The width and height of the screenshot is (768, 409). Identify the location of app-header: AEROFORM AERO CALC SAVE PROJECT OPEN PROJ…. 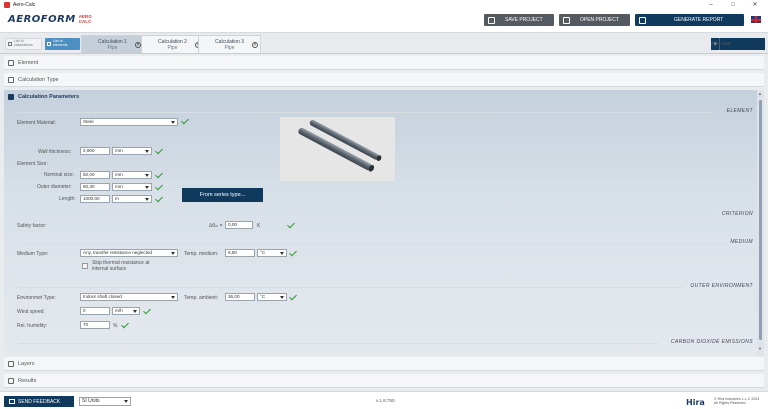
(384, 21).